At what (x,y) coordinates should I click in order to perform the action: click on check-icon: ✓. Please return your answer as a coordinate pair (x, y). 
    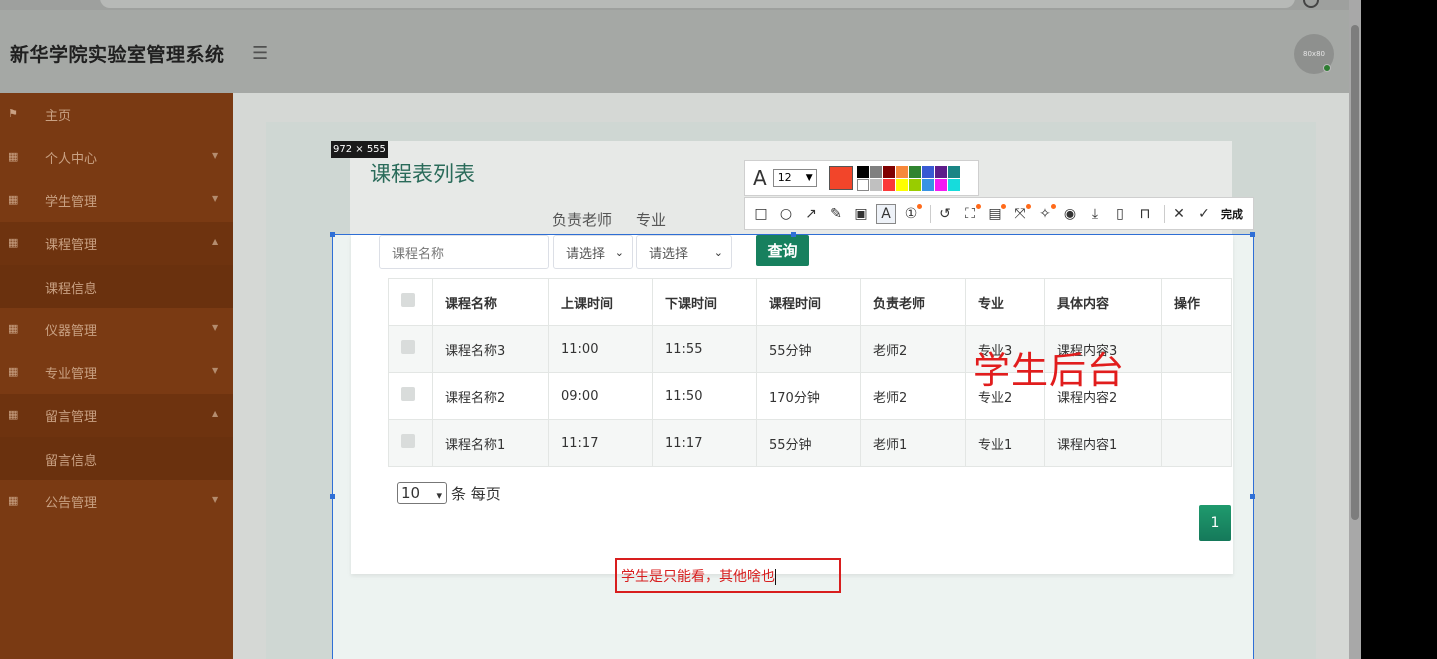
    Looking at the image, I should click on (1204, 214).